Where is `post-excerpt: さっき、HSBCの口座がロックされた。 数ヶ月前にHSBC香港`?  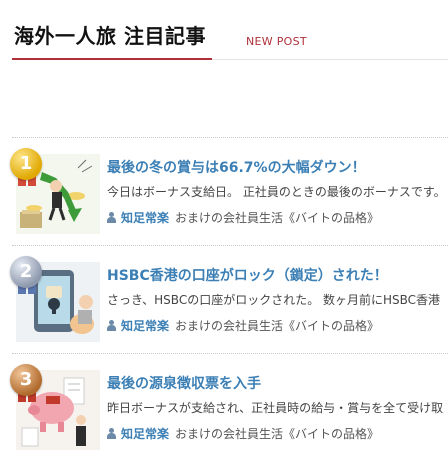 post-excerpt: さっき、HSBCの口座がロックされた。 数ヶ月前にHSBC香港 is located at coordinates (274, 300).